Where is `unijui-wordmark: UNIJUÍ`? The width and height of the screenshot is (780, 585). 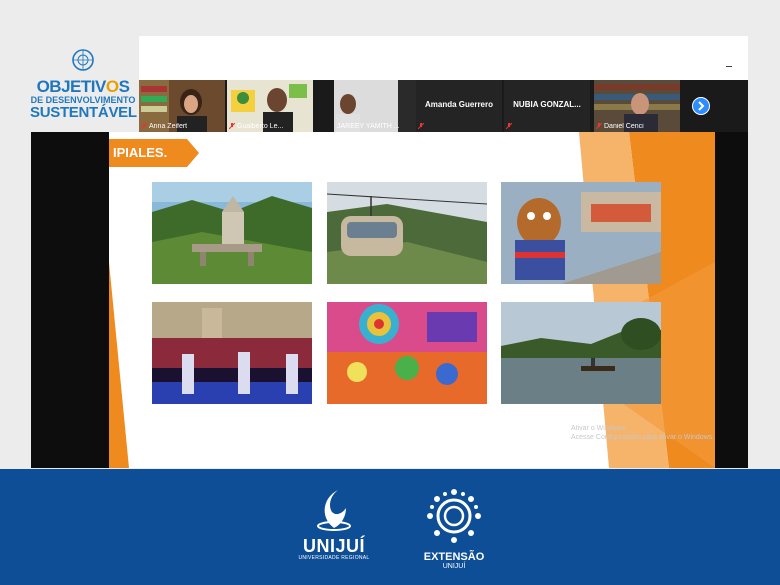
unijui-wordmark: UNIJUÍ is located at coordinates (333, 546).